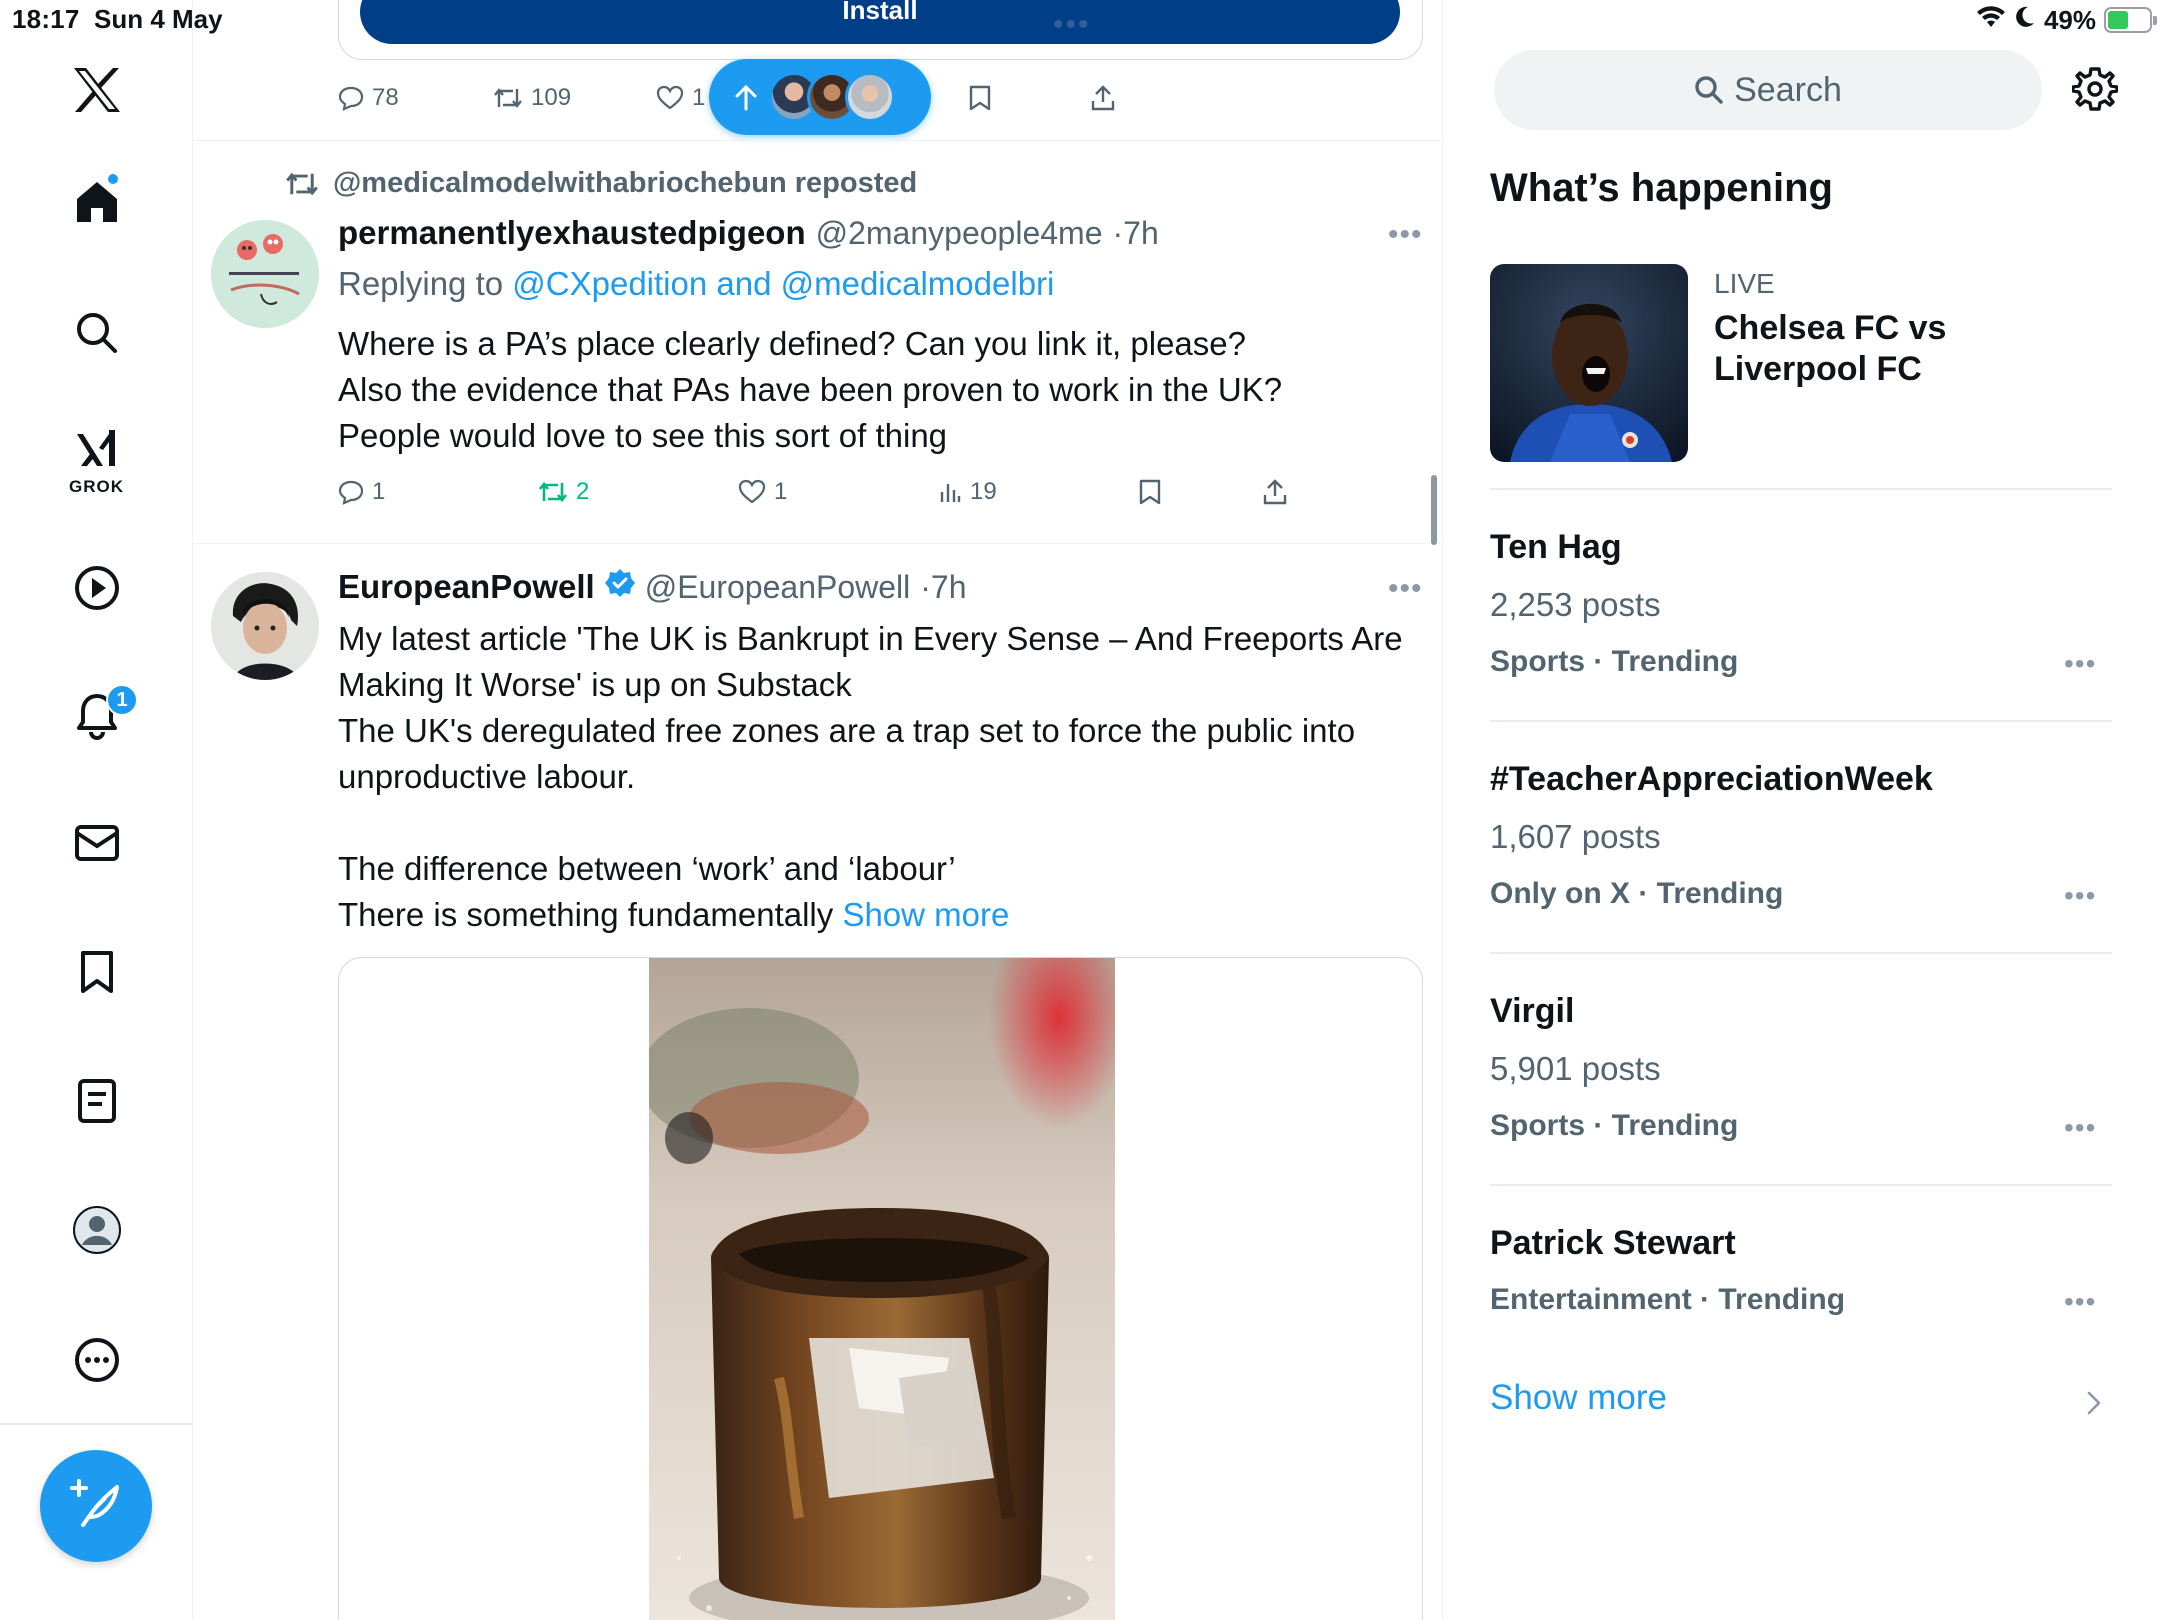 The image size is (2160, 1620). I want to click on ad-bookmark-button, so click(980, 98).